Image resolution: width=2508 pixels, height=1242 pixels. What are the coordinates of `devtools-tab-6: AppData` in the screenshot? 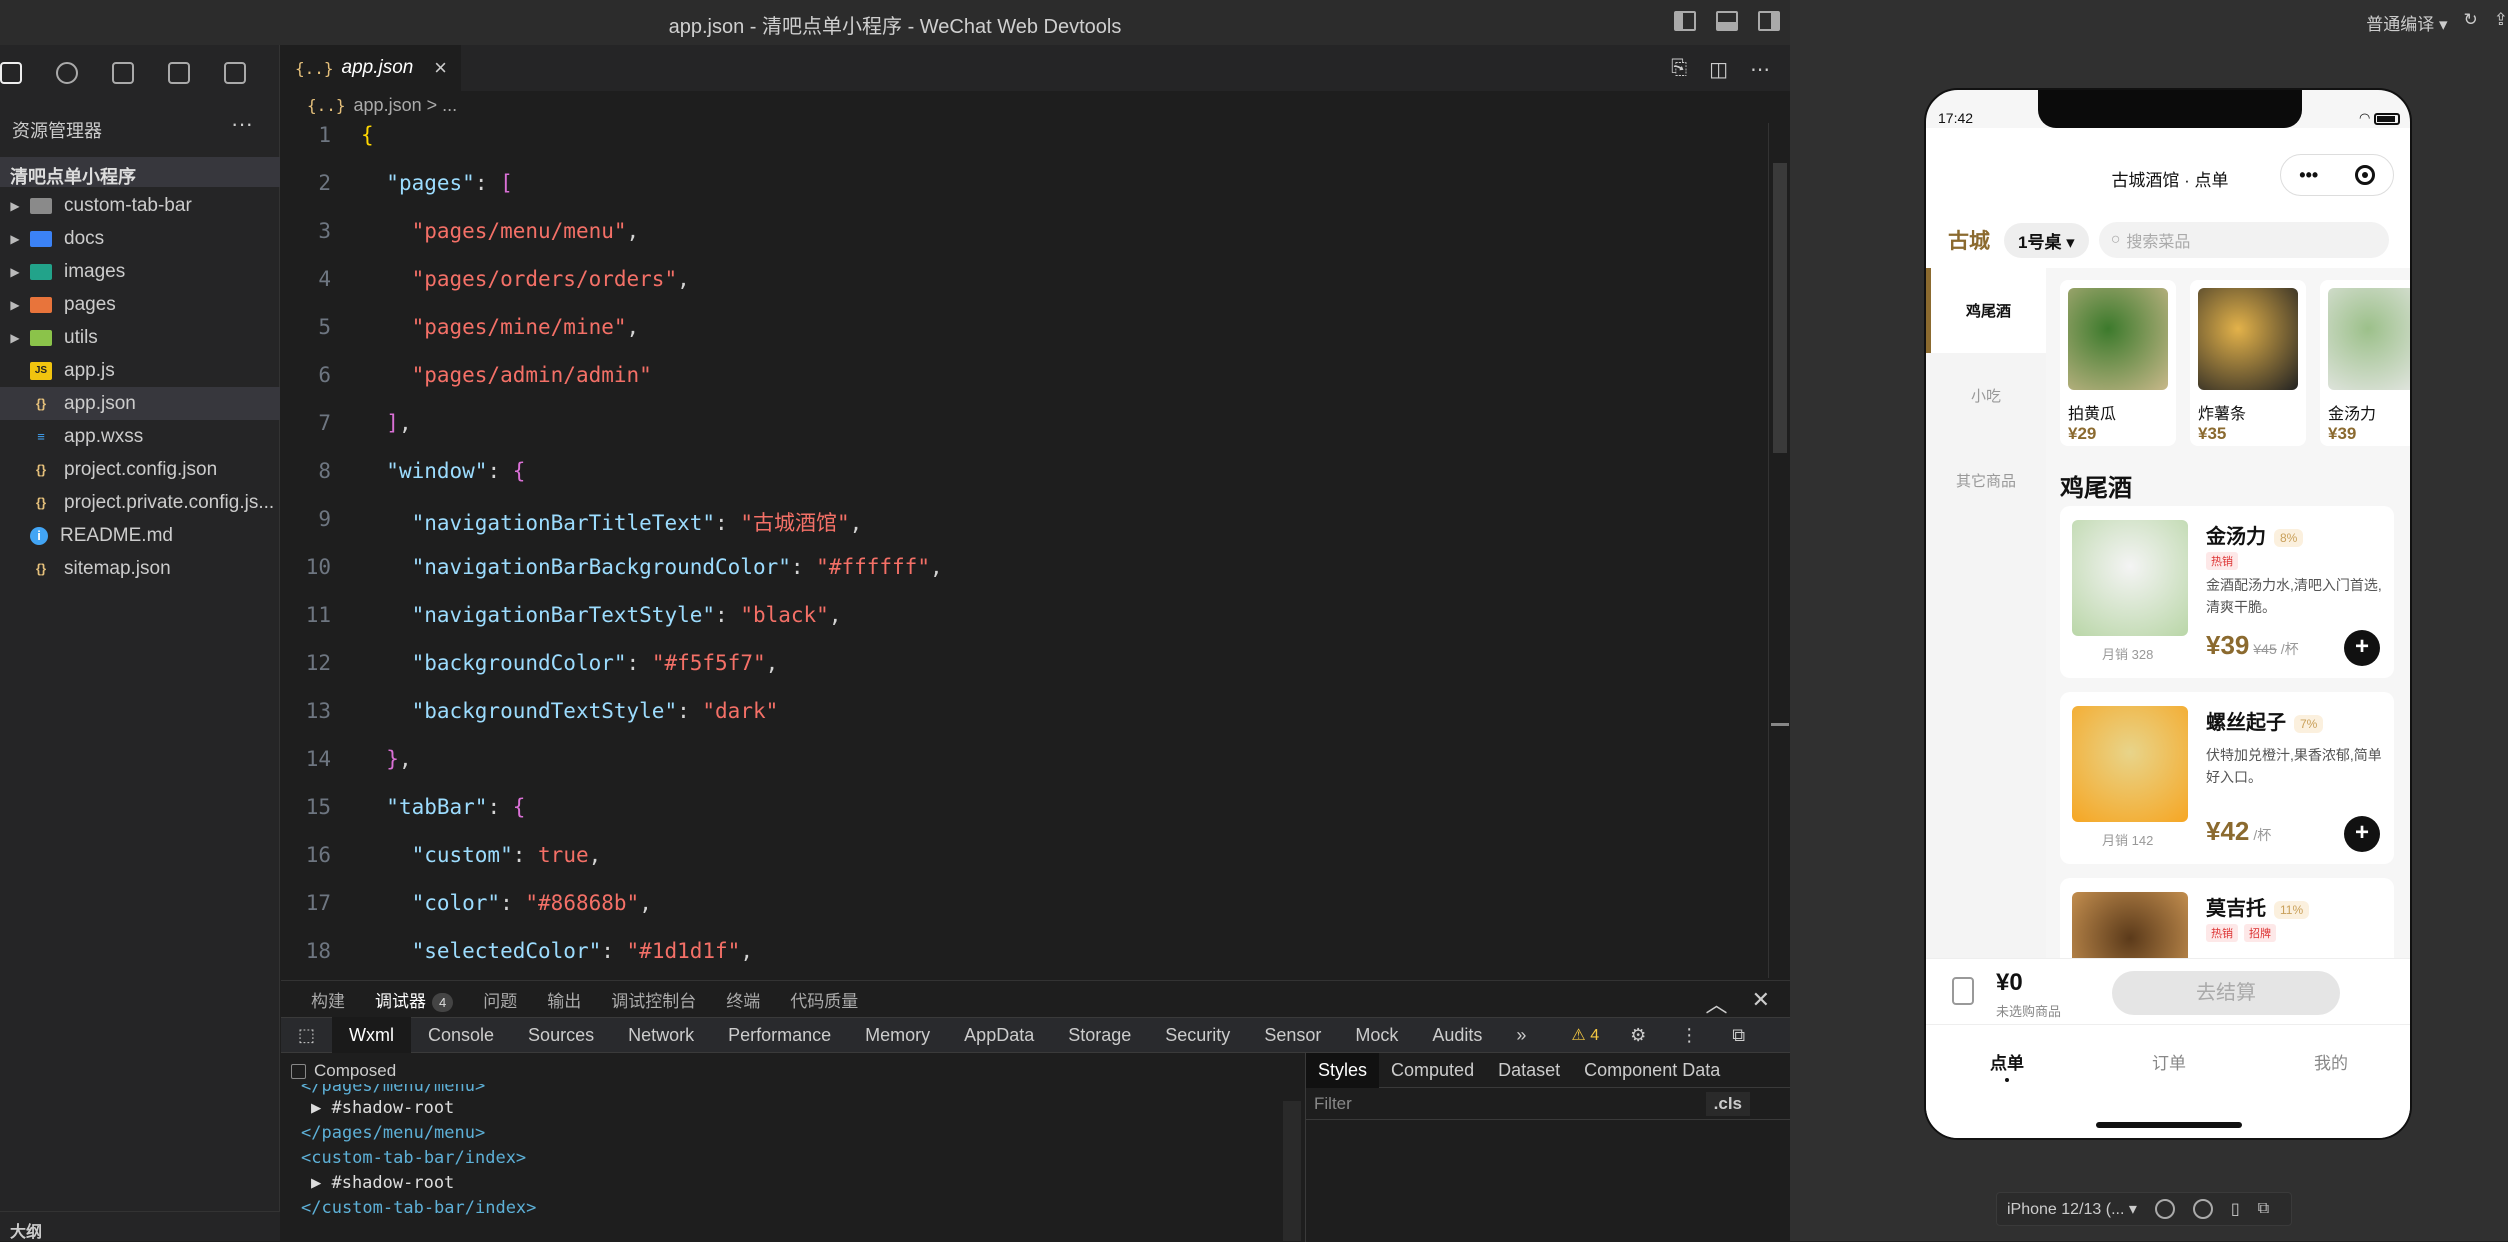 It's located at (999, 1035).